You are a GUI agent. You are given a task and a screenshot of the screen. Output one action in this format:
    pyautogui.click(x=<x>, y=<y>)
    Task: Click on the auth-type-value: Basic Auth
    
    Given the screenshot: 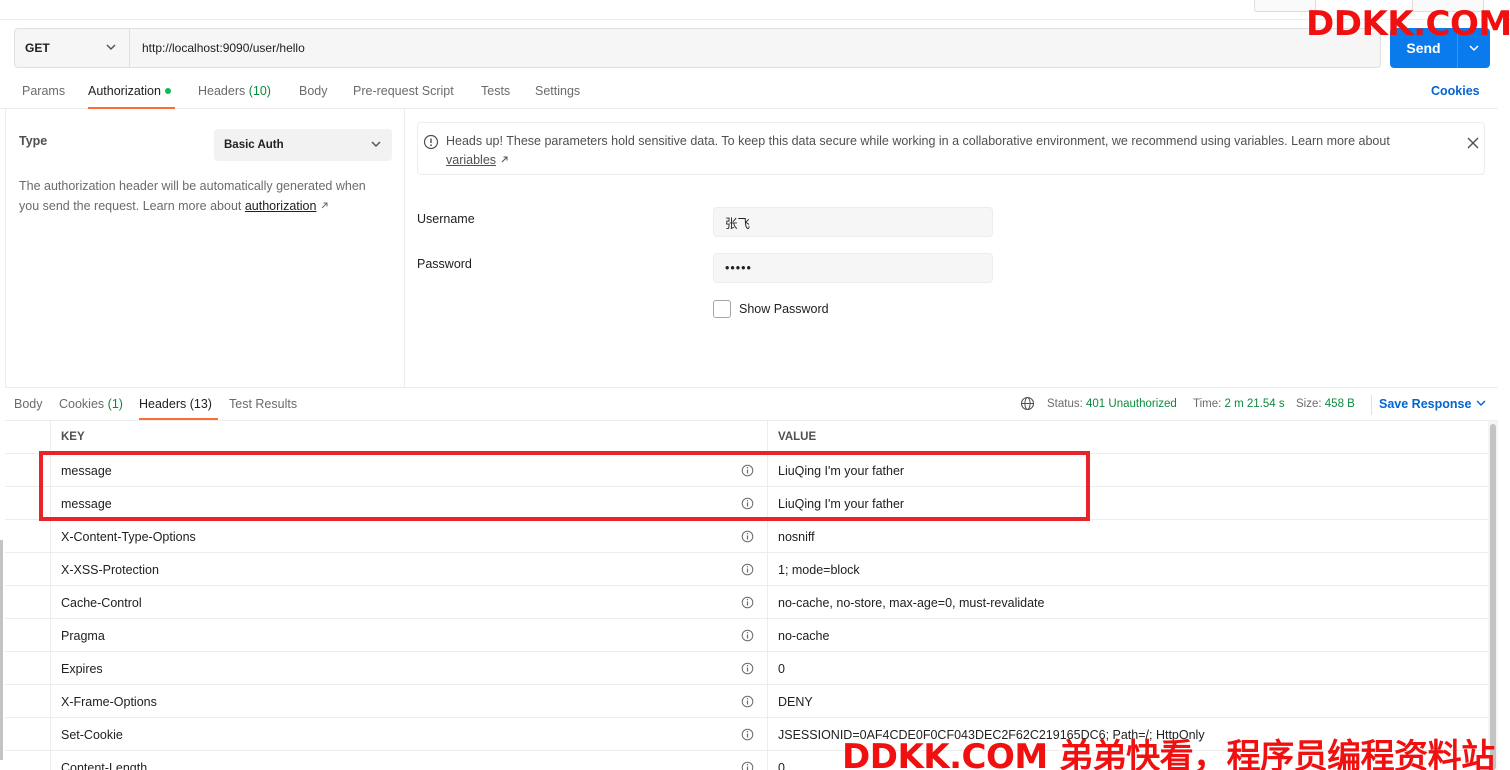 What is the action you would take?
    pyautogui.click(x=254, y=145)
    